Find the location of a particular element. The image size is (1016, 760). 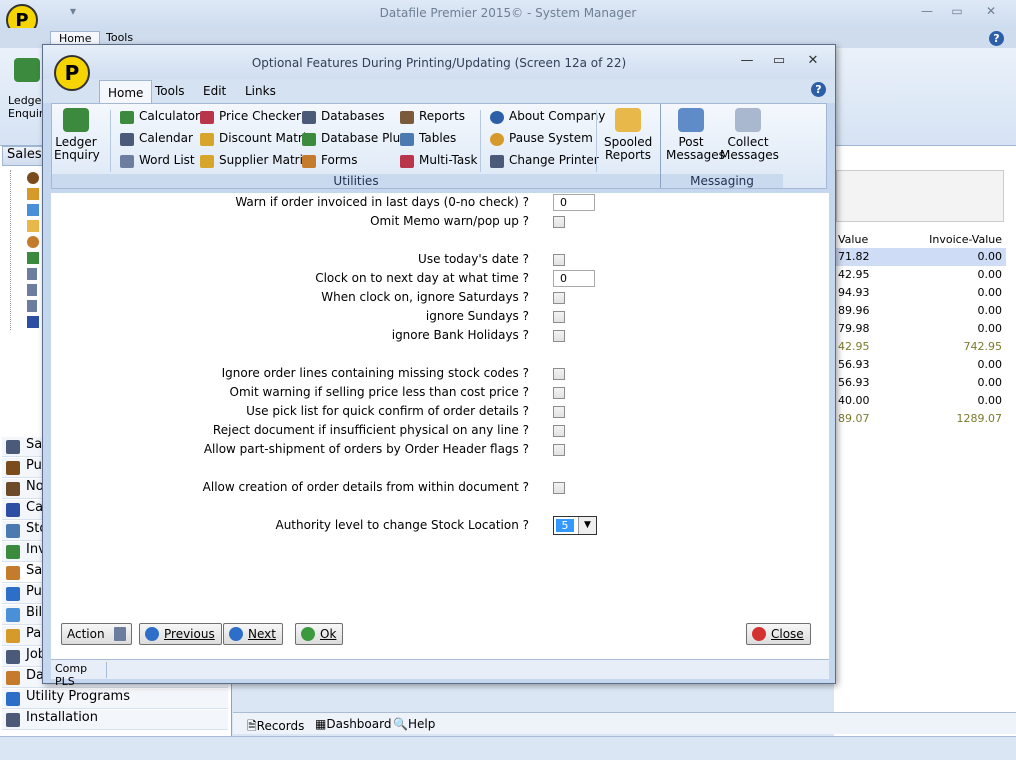

reports-button: Reports is located at coordinates (432, 118).